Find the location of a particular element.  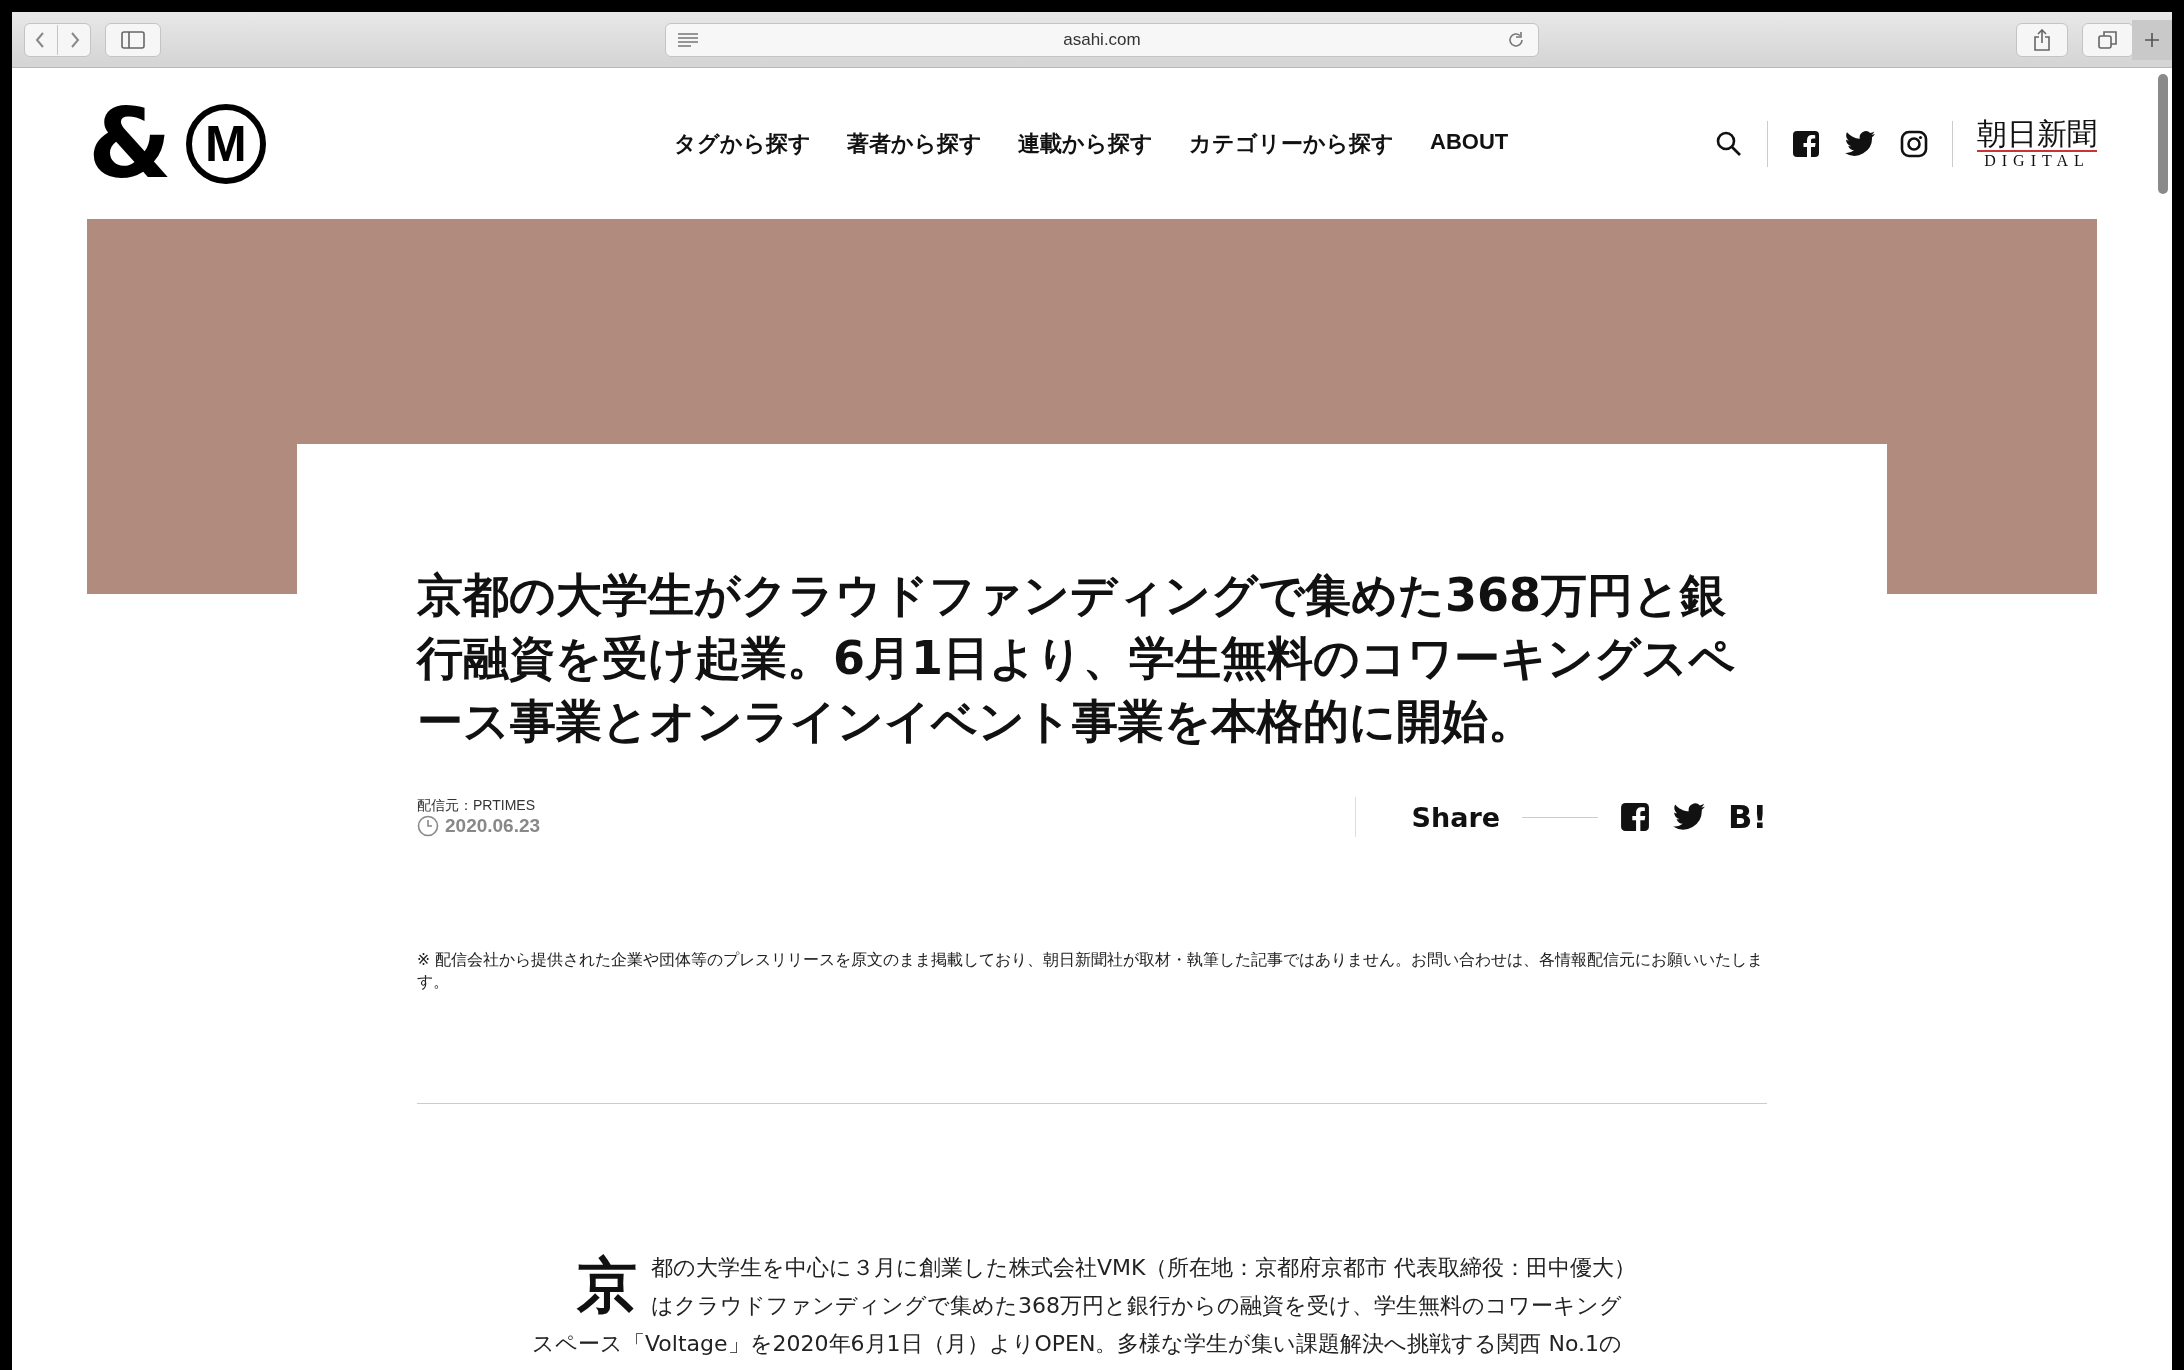

nav-link: カテゴリーから探す is located at coordinates (1291, 143).